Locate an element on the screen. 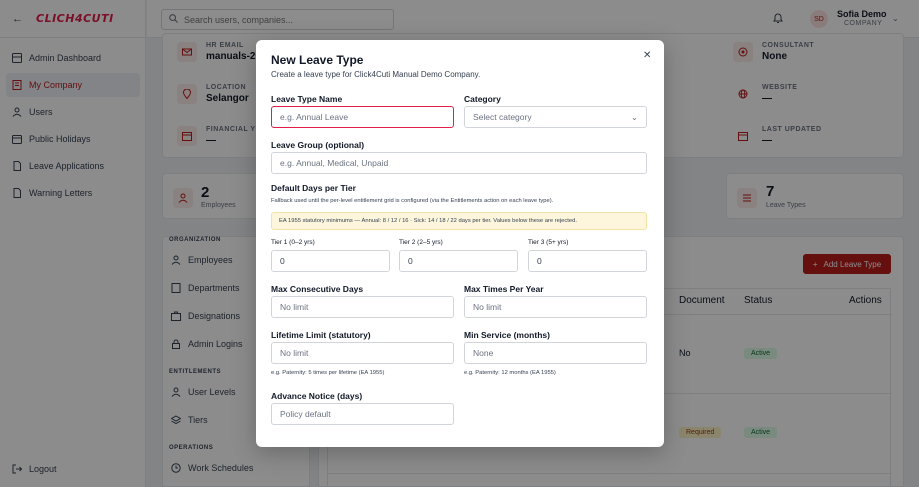 The width and height of the screenshot is (919, 487). tier3-label: Tier 3 (5+ yrs) is located at coordinates (548, 242).